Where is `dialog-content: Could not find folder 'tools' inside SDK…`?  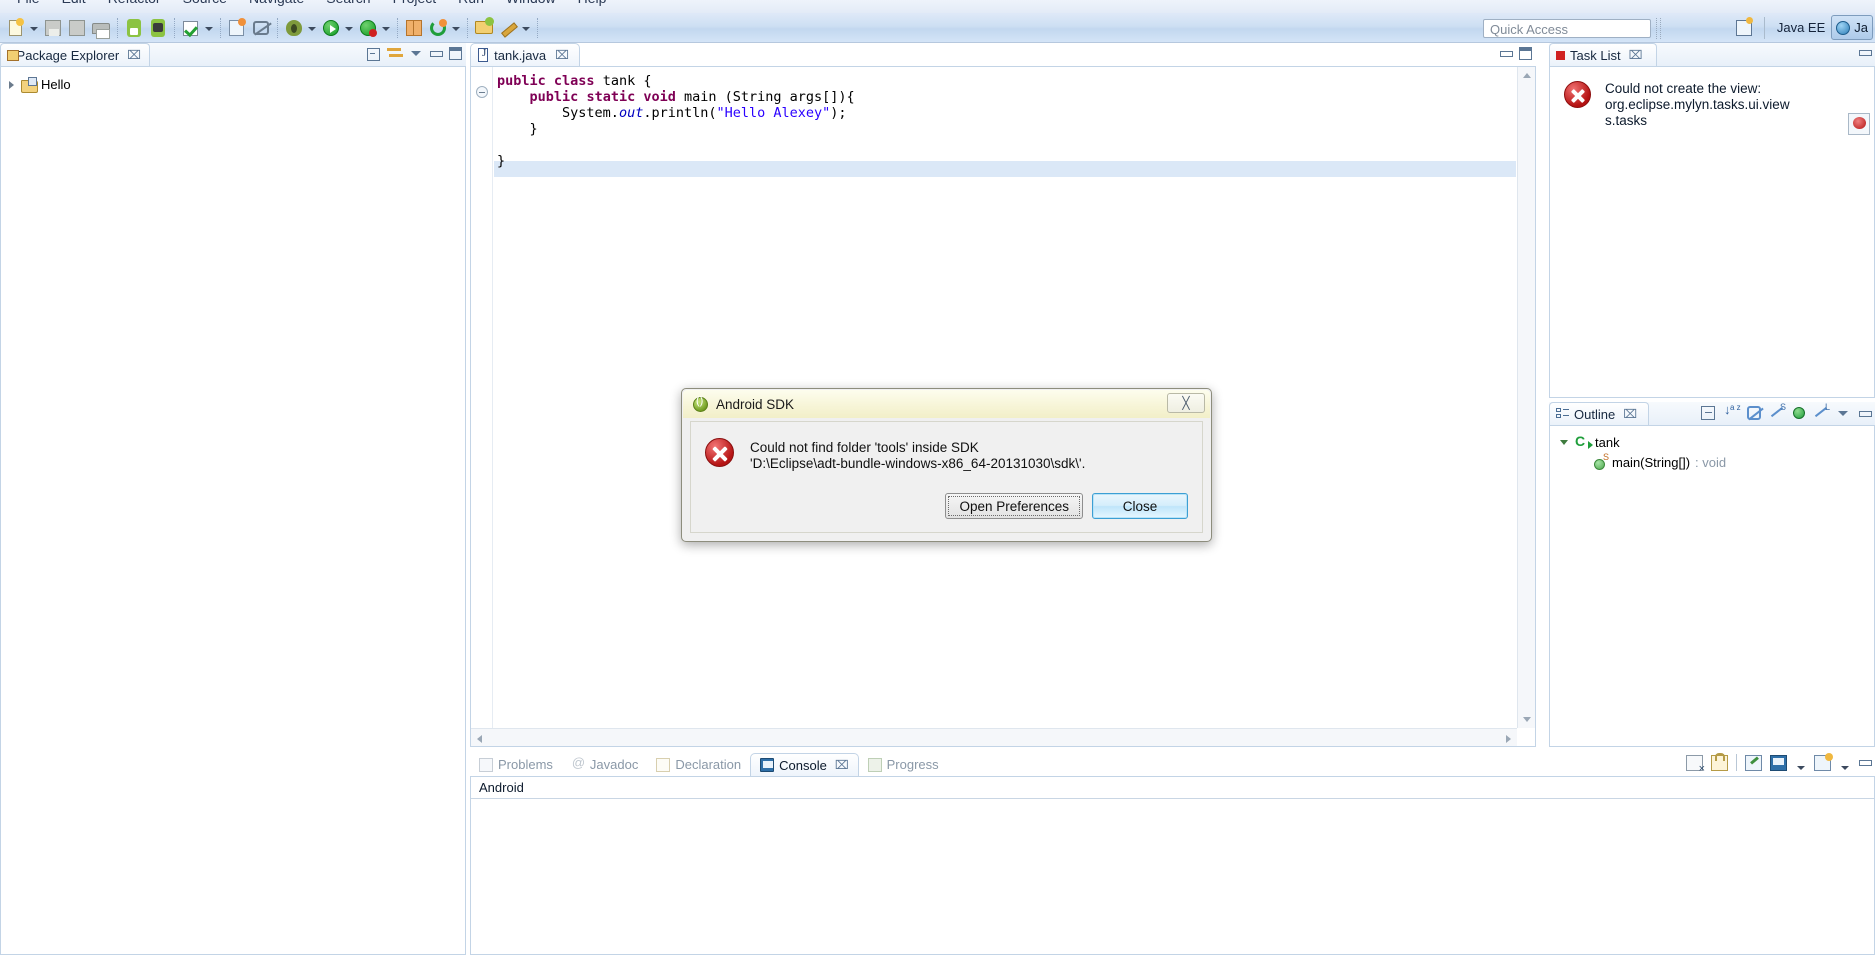
dialog-content: Could not find folder 'tools' inside SDK… is located at coordinates (946, 477).